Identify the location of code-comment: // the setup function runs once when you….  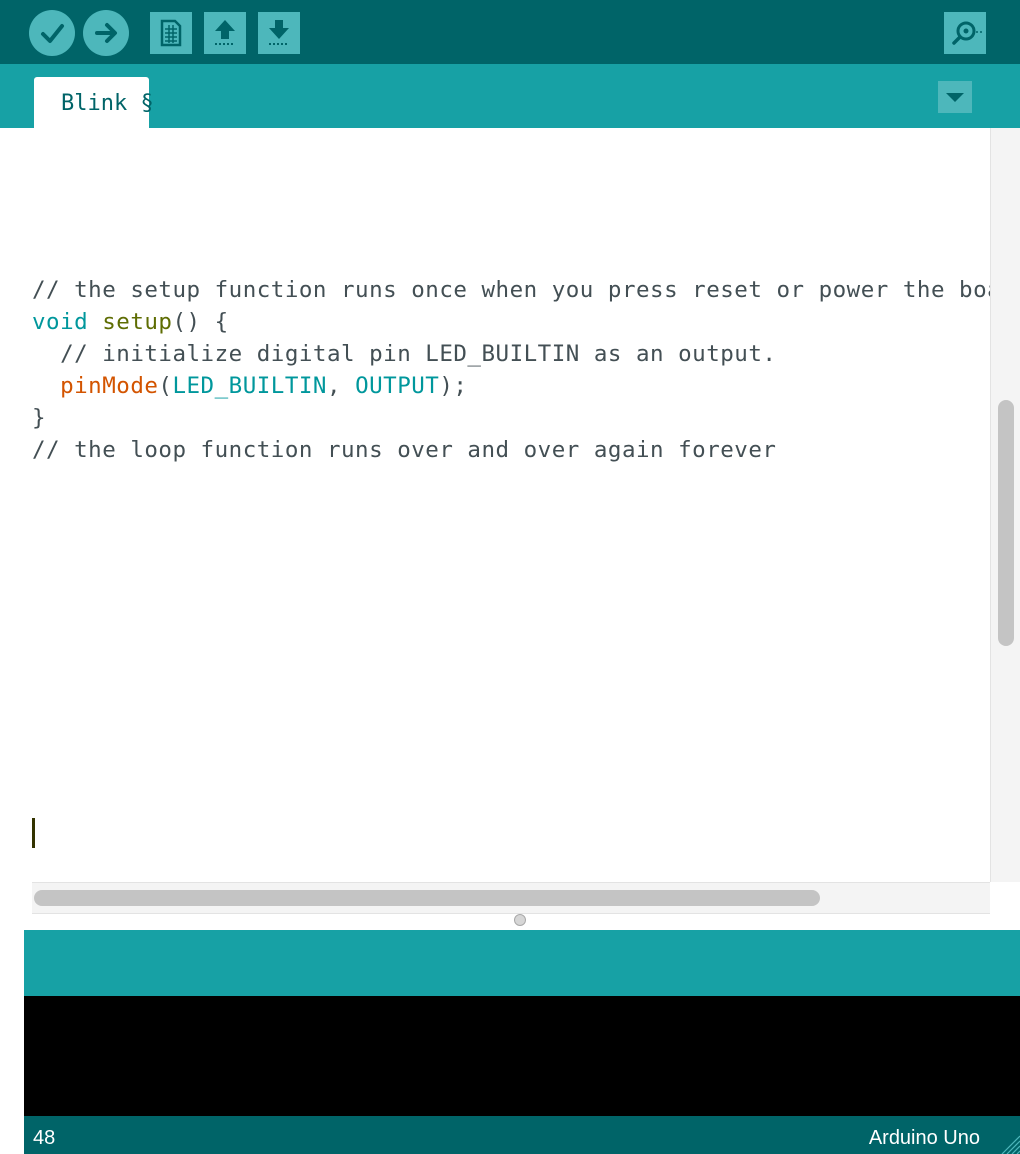
(511, 290).